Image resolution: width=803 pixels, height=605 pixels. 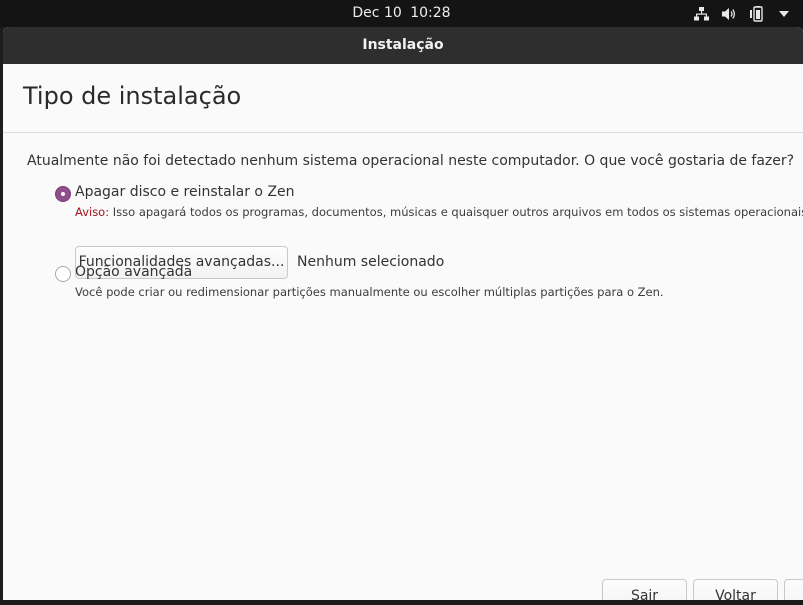 What do you see at coordinates (741, 13) in the screenshot?
I see `system-tray` at bounding box center [741, 13].